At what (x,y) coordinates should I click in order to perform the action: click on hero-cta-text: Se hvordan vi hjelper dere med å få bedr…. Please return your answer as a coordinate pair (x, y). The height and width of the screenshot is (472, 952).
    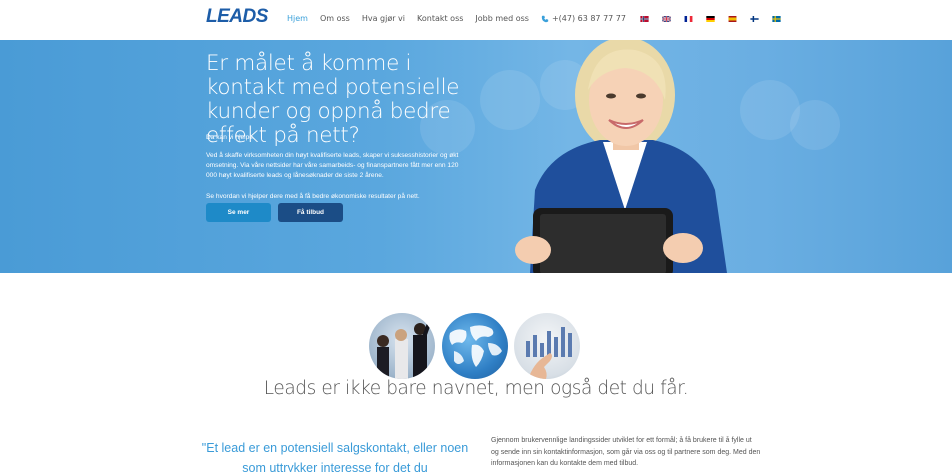
    Looking at the image, I should click on (313, 196).